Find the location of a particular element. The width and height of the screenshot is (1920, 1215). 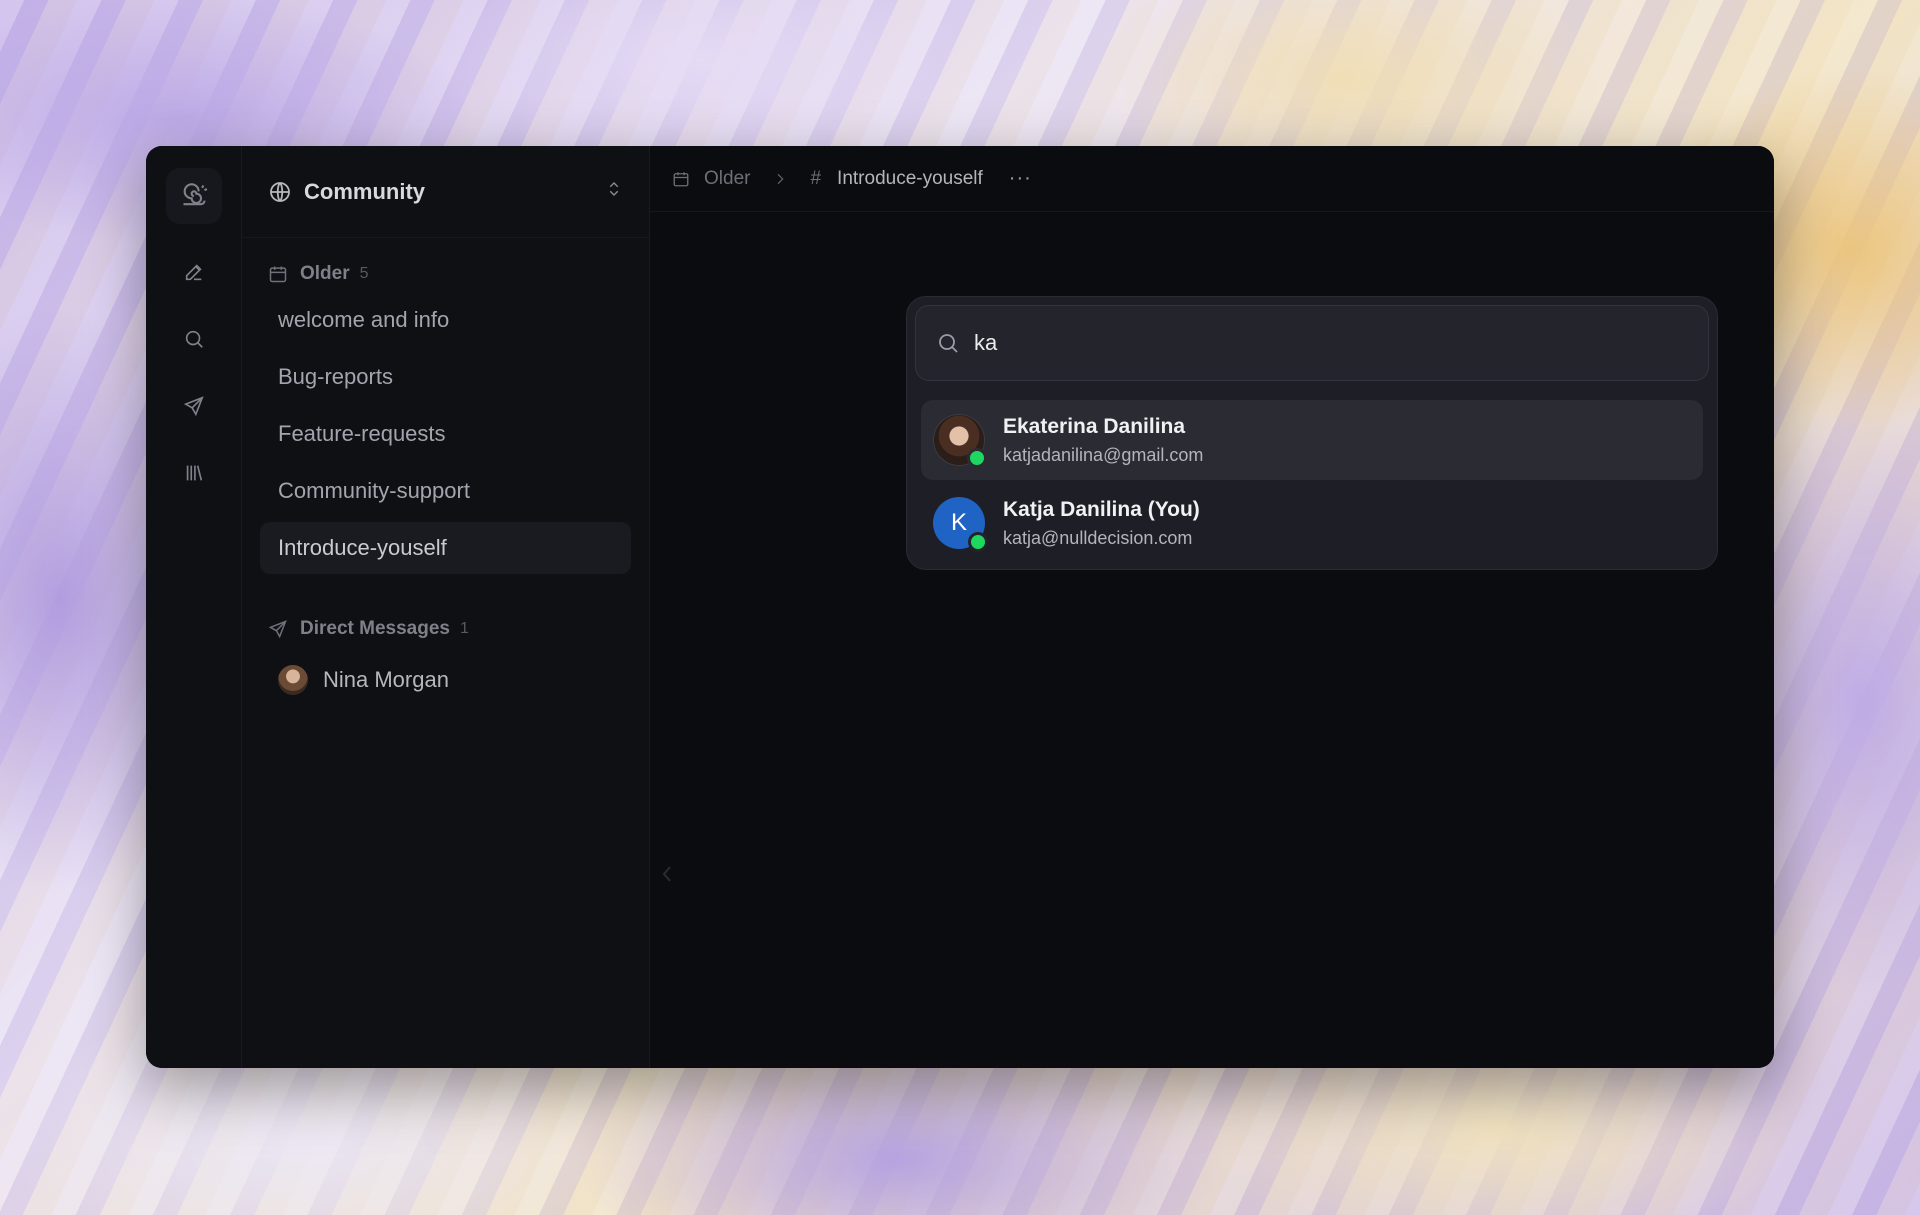

result-name: Katja Danilina (You) is located at coordinates (1101, 509).